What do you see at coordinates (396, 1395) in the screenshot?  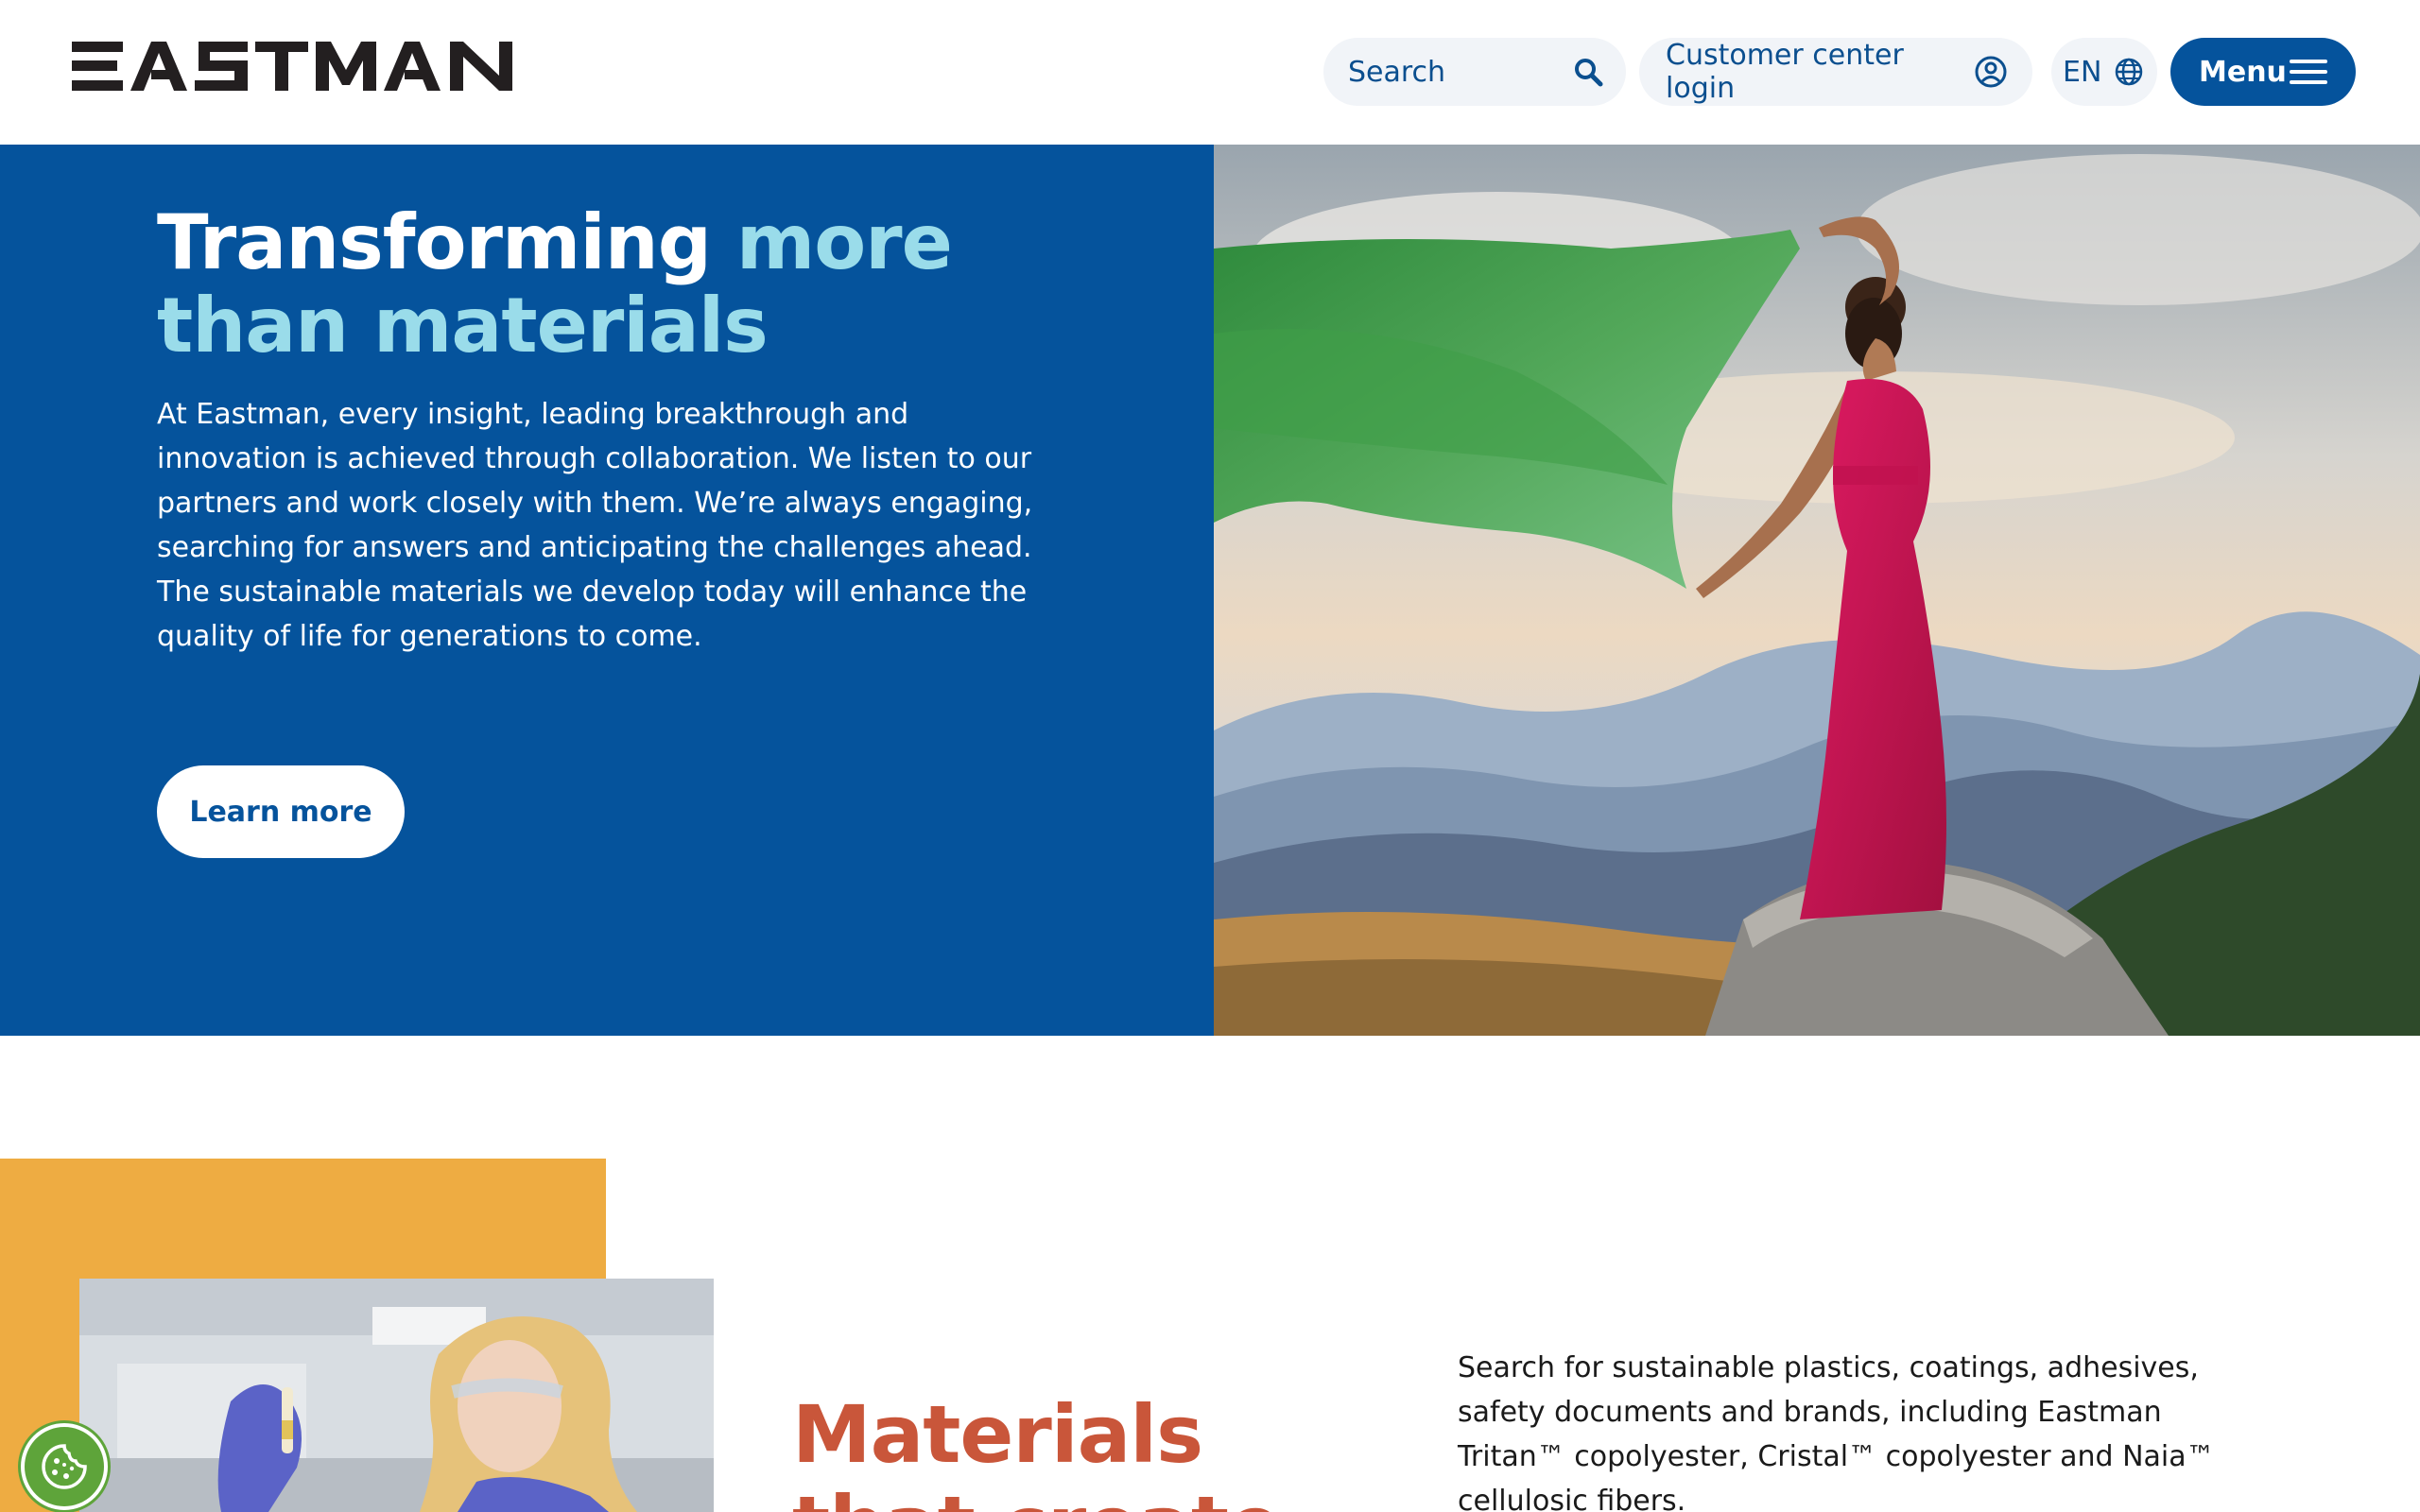 I see `lab-image` at bounding box center [396, 1395].